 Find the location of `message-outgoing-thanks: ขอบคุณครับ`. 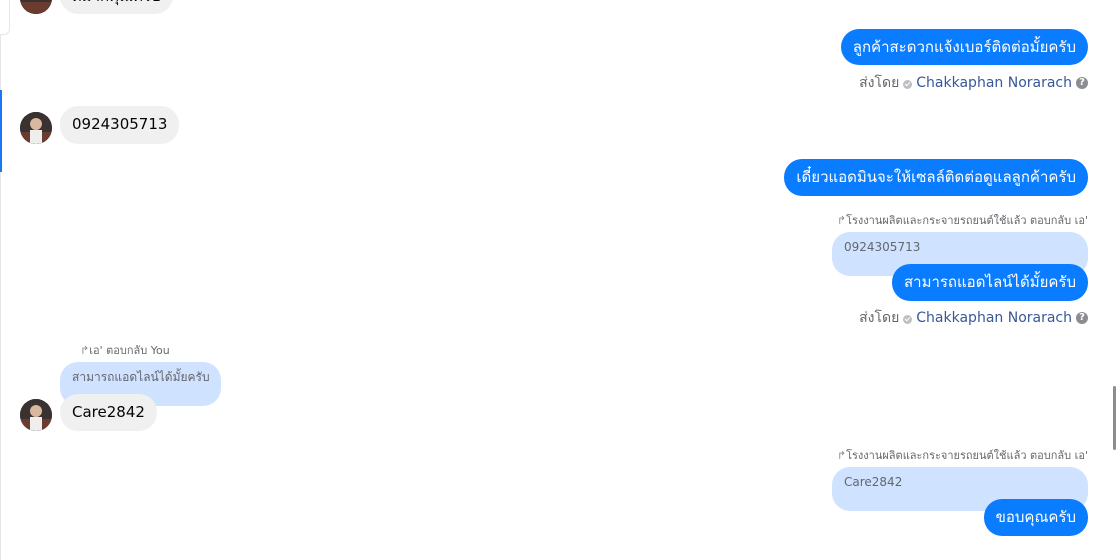

message-outgoing-thanks: ขอบคุณครับ is located at coordinates (1035, 517).